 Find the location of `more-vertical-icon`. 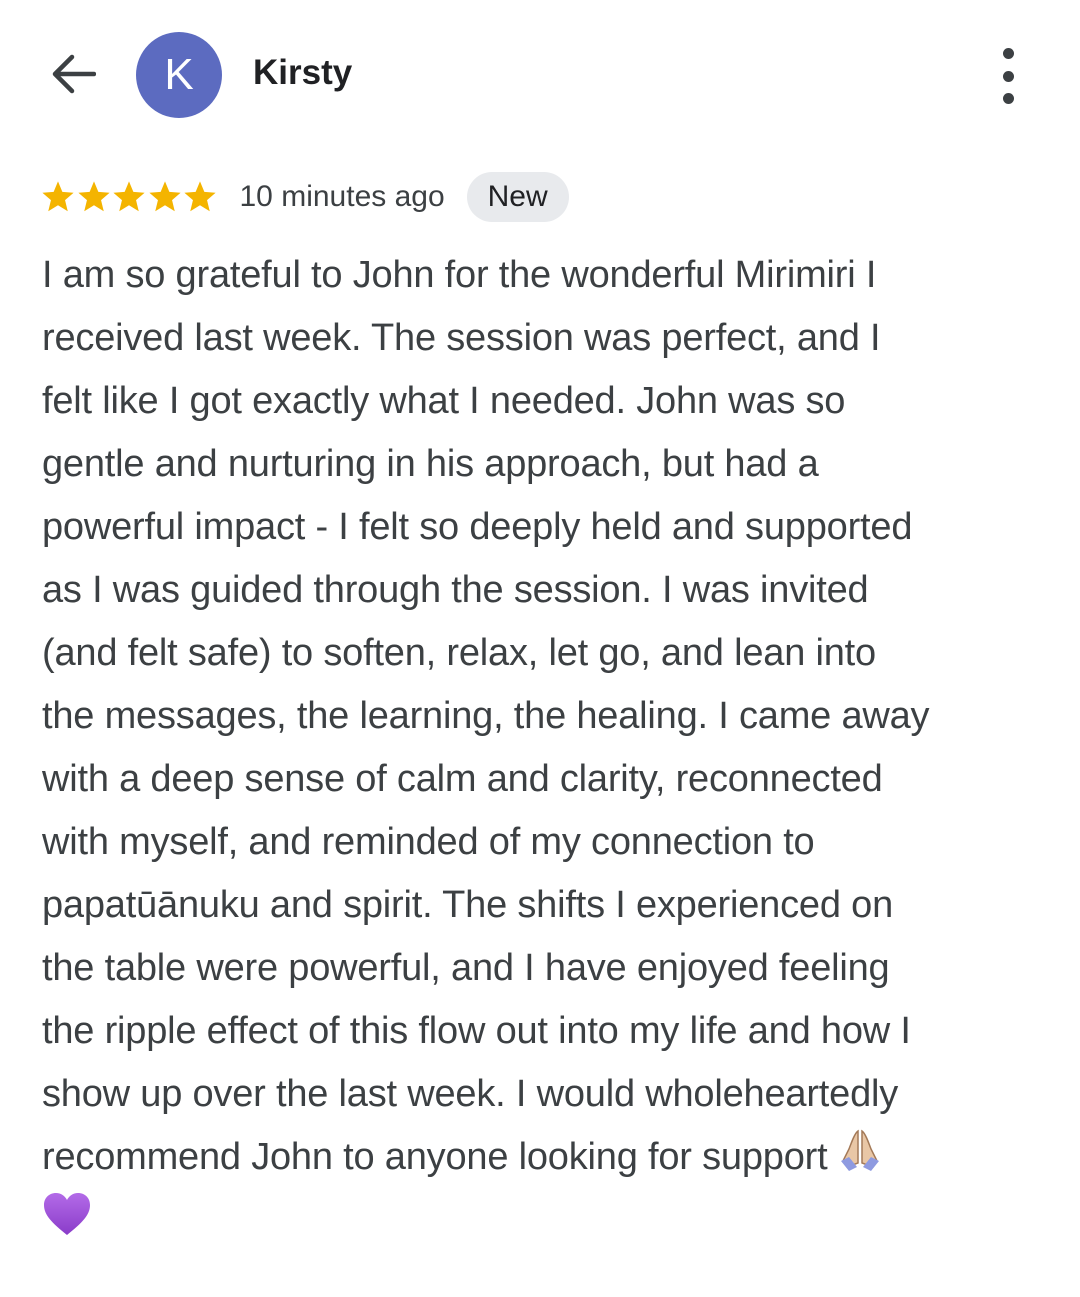

more-vertical-icon is located at coordinates (1008, 53).